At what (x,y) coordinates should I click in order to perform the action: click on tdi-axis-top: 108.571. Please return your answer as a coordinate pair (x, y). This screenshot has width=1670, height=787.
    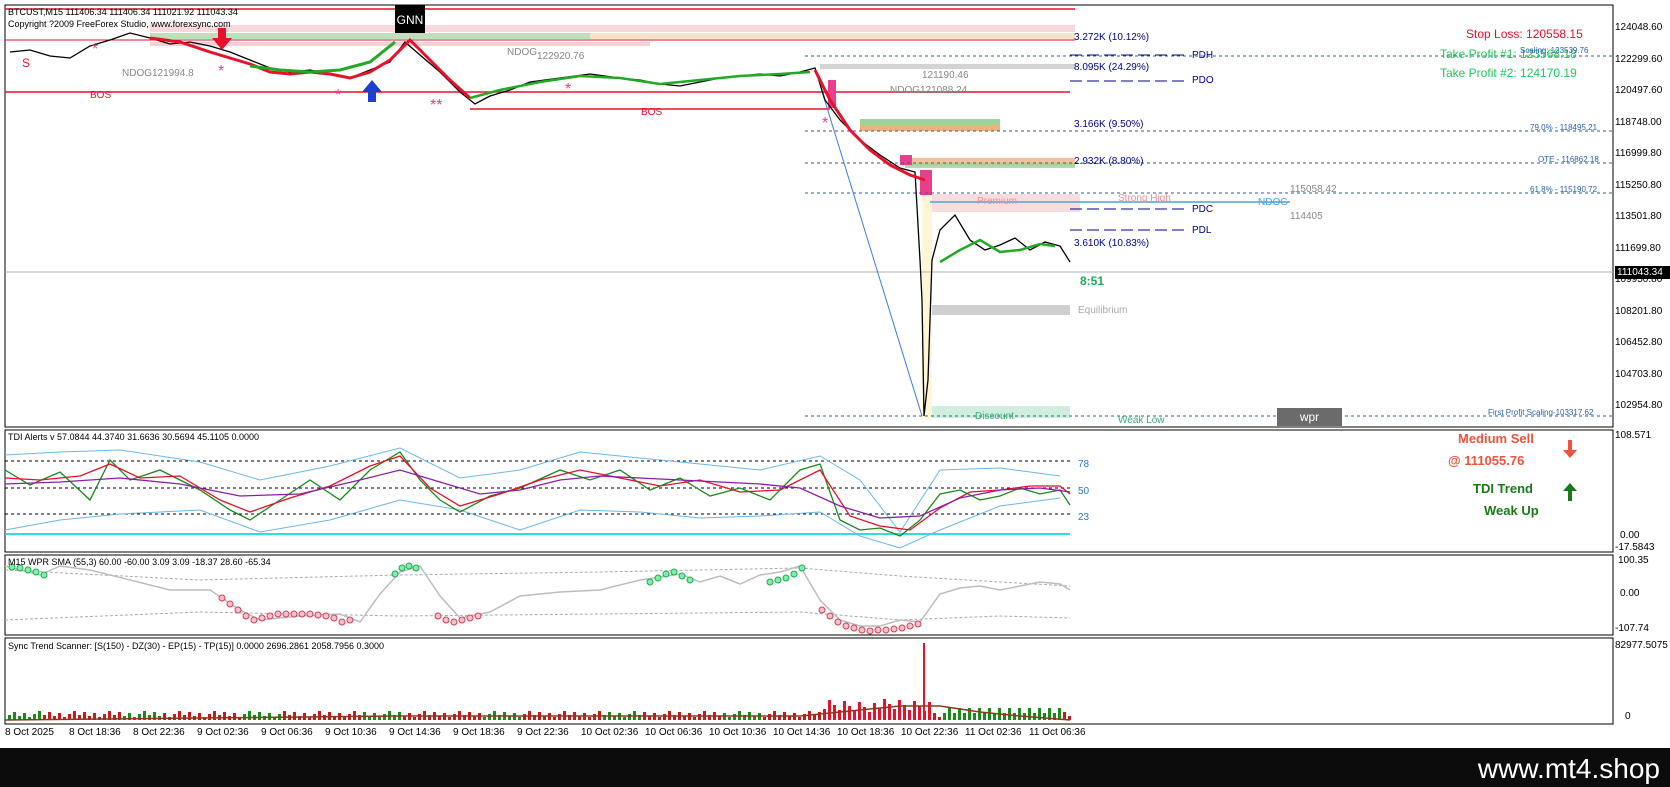
    Looking at the image, I should click on (1633, 435).